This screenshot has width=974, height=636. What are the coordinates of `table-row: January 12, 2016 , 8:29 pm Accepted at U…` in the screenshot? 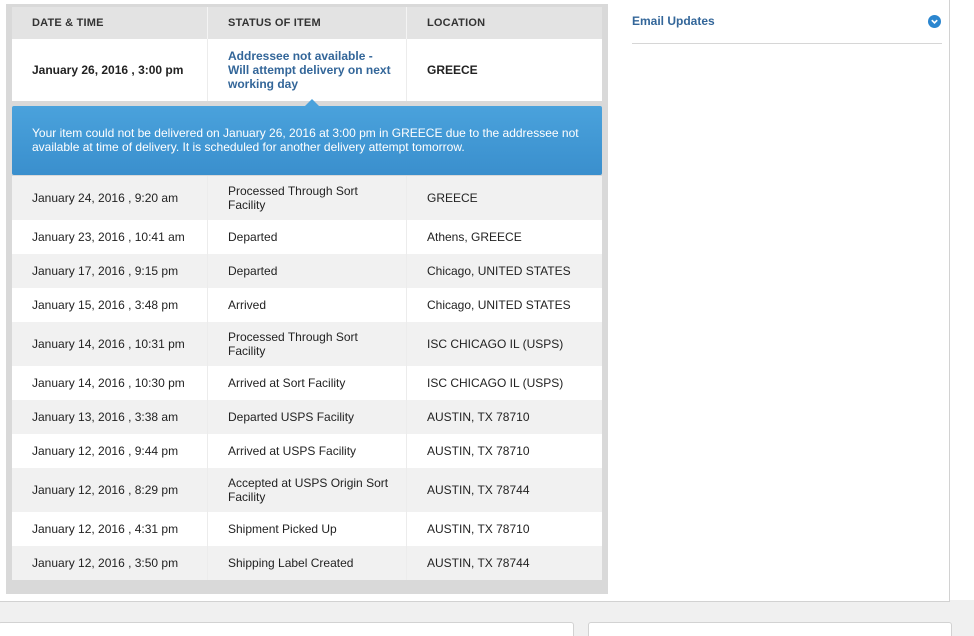 It's located at (307, 490).